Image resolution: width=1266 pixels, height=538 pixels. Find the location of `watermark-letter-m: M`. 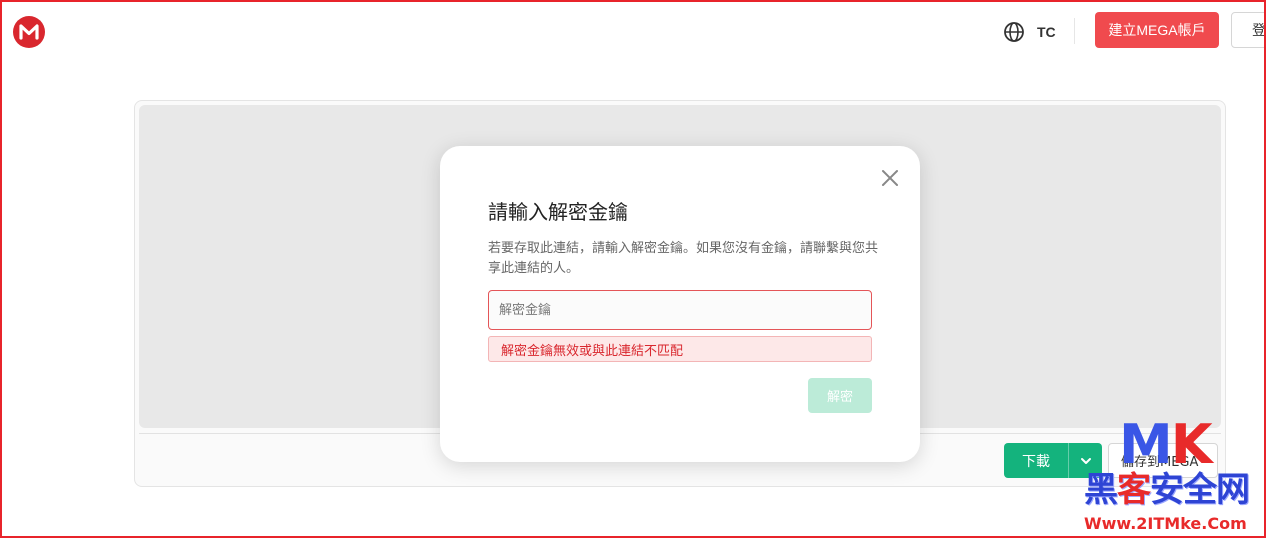

watermark-letter-m: M is located at coordinates (1146, 444).